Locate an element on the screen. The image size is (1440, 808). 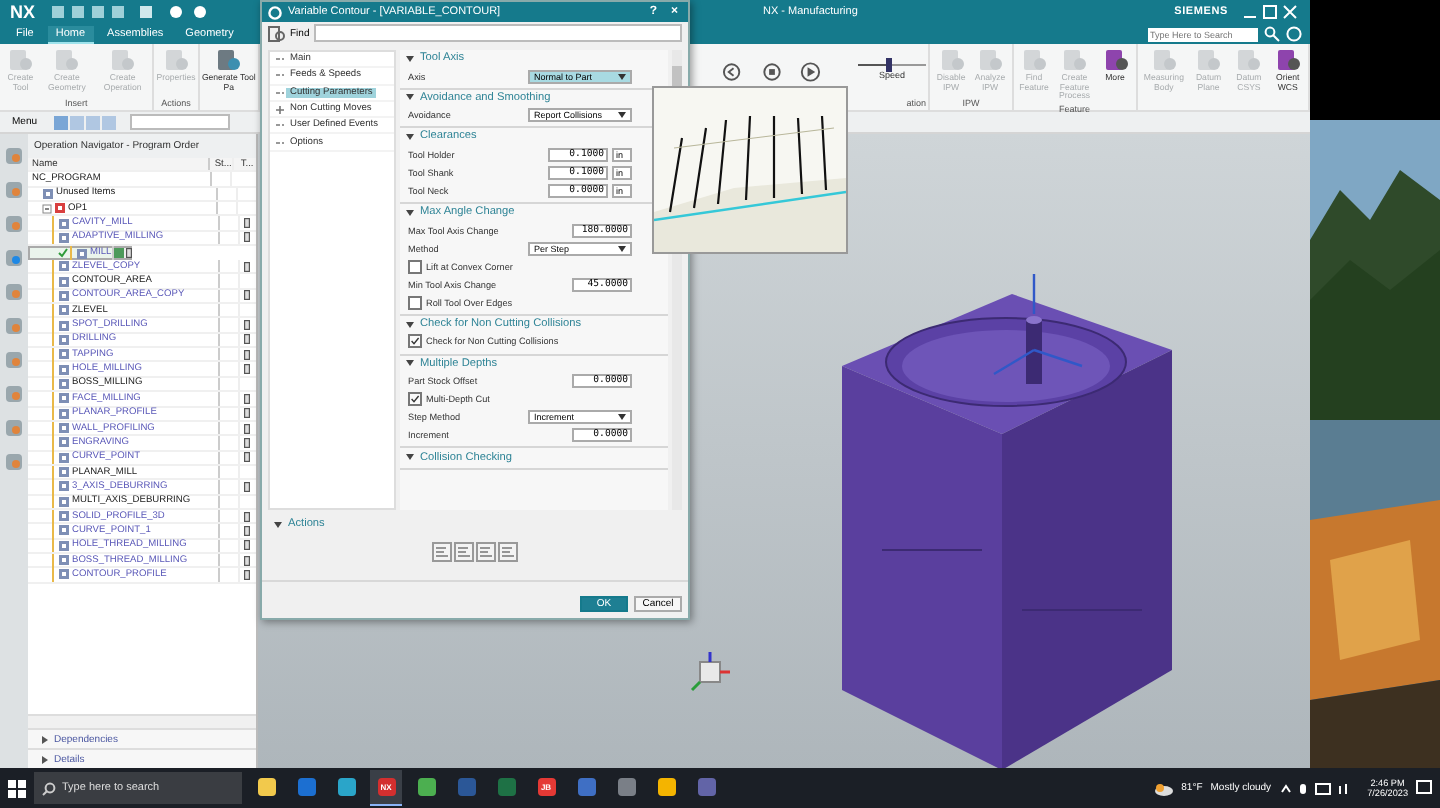
quick-access-toolbar-icon is located at coordinates (131, 12).